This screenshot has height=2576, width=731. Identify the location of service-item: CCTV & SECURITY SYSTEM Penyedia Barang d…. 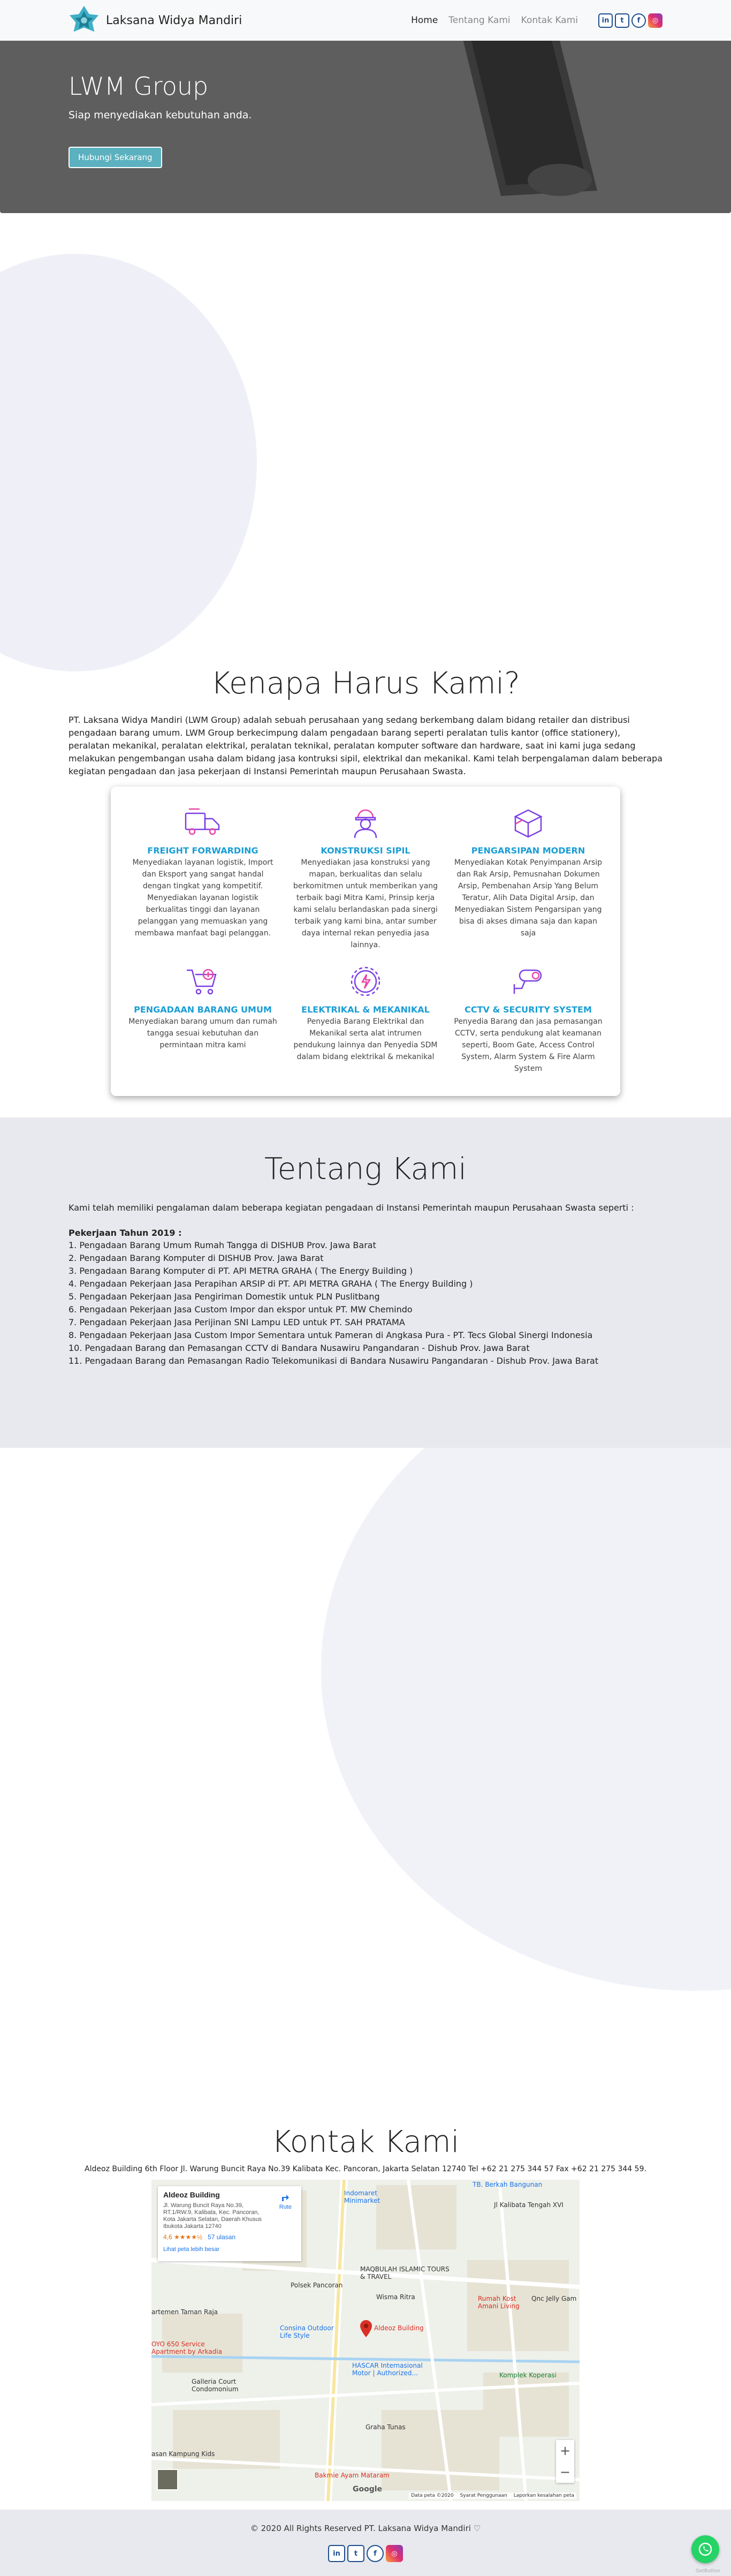
(528, 1020).